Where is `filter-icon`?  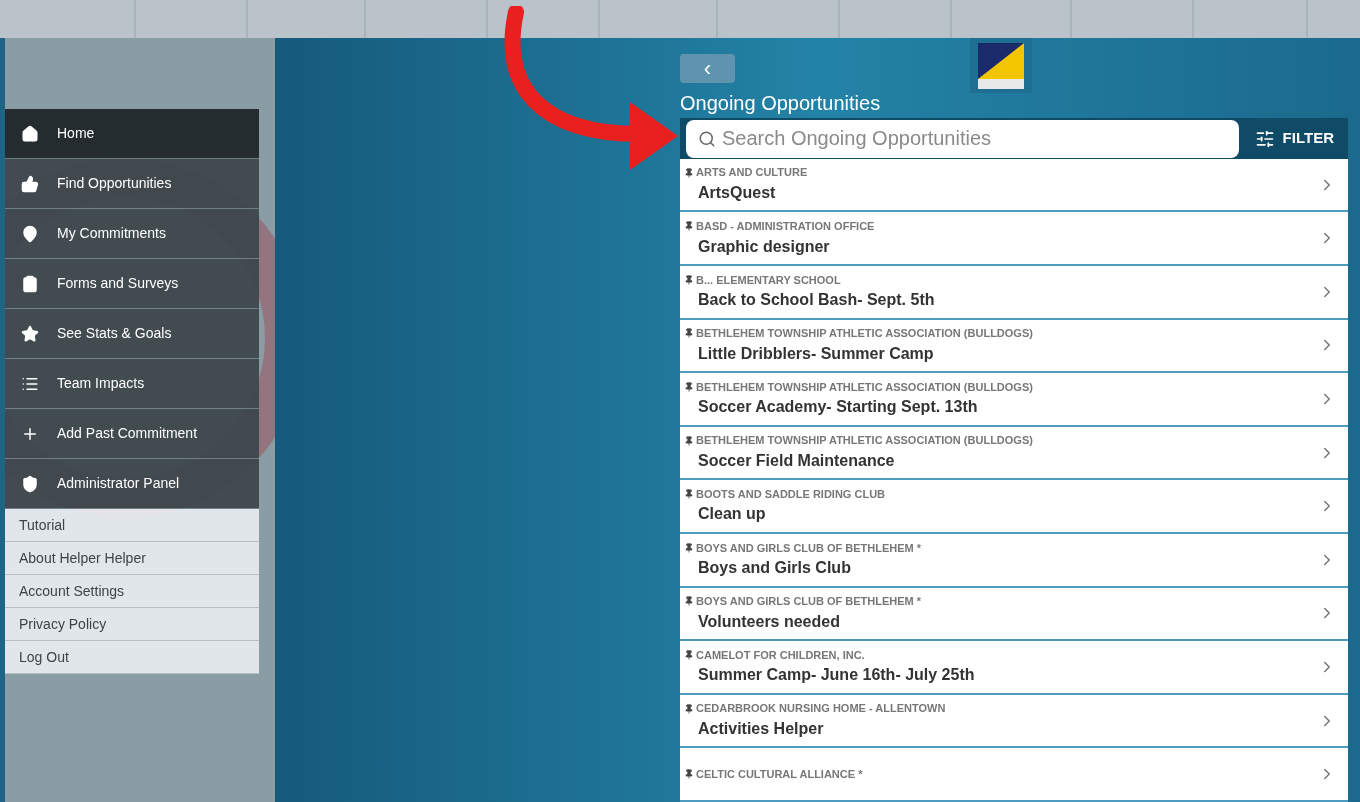 filter-icon is located at coordinates (1264, 138).